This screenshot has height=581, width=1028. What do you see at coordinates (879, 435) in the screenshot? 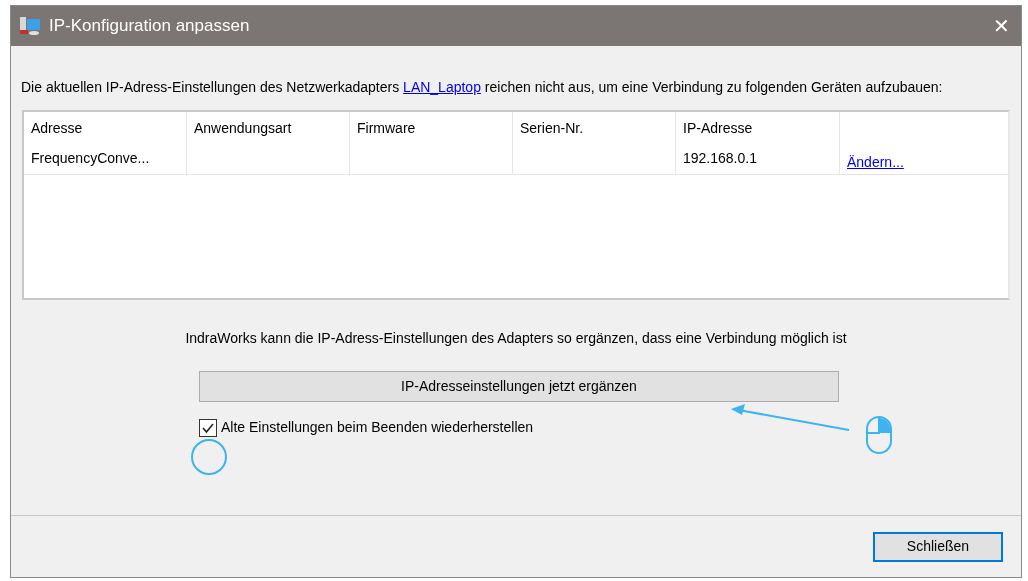
I see `mouse-icon` at bounding box center [879, 435].